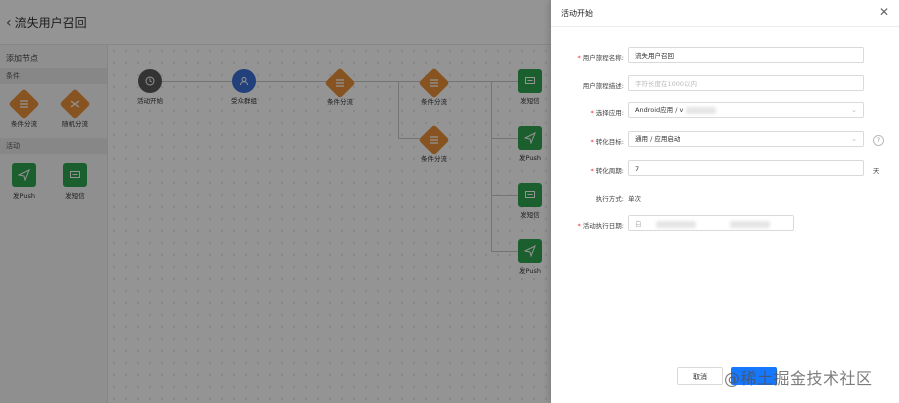  I want to click on period-unit: 天, so click(876, 171).